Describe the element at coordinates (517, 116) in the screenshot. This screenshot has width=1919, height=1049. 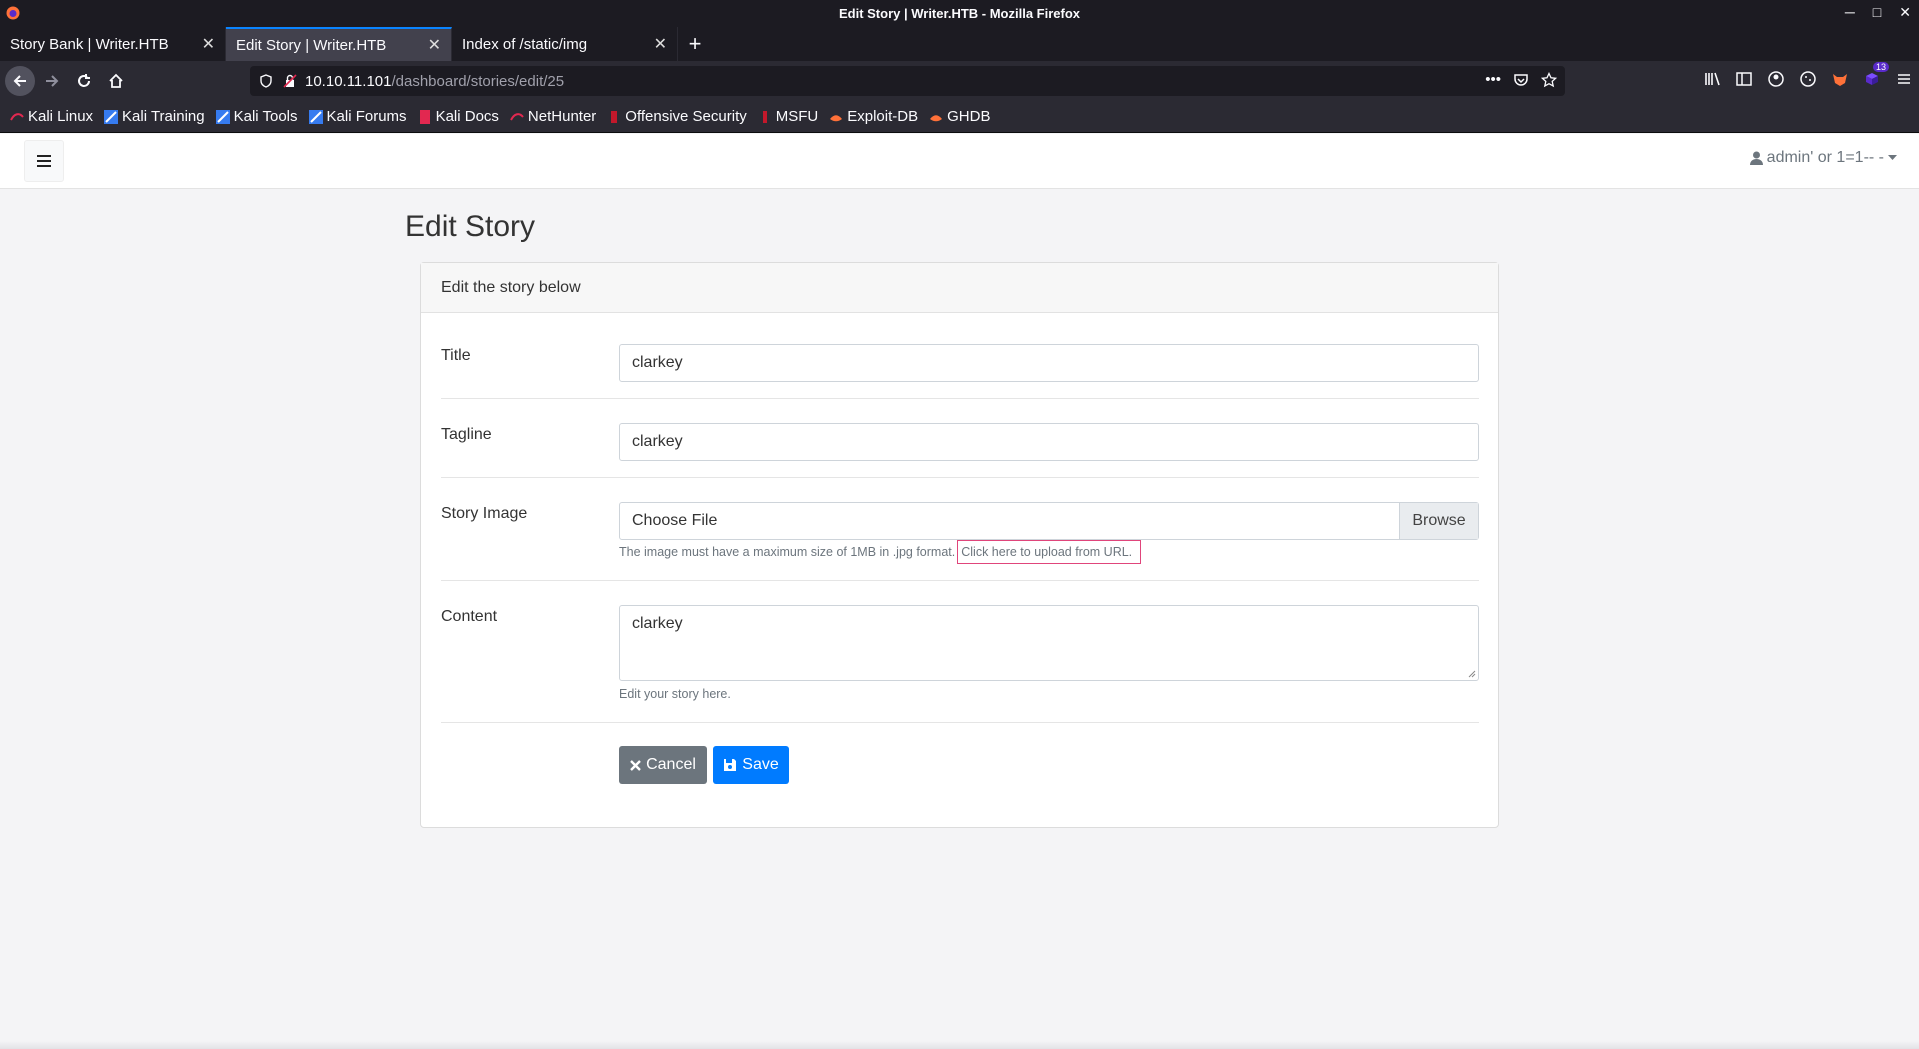
I see `nethunter-icon` at that location.